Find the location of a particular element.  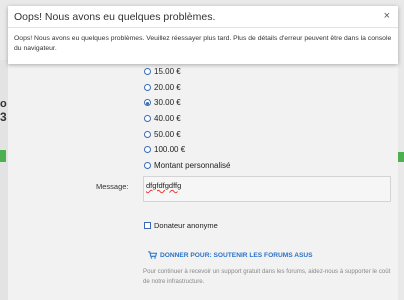

side-text-fragment: o is located at coordinates (3, 104).